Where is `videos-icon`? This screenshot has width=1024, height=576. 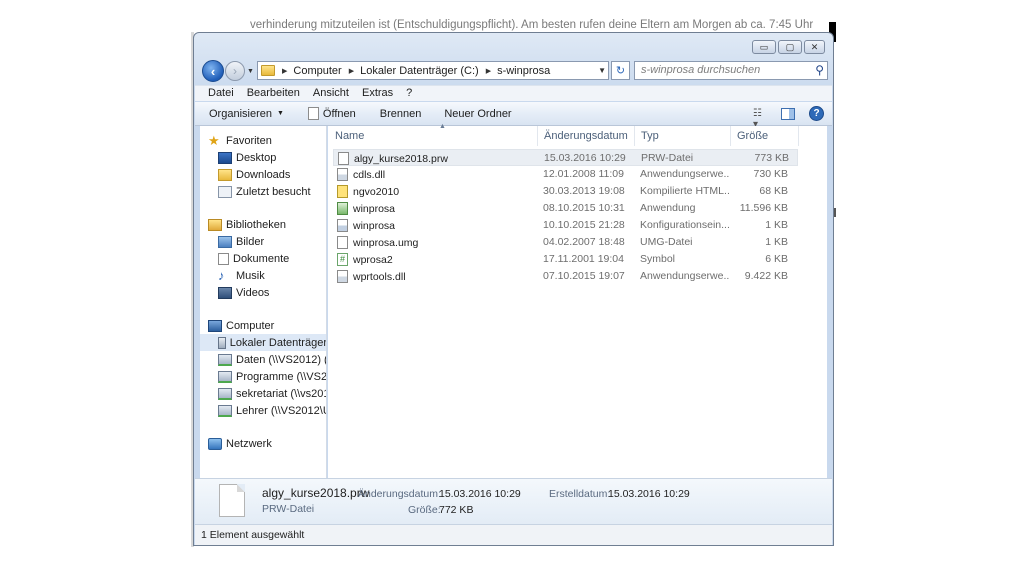 videos-icon is located at coordinates (225, 292).